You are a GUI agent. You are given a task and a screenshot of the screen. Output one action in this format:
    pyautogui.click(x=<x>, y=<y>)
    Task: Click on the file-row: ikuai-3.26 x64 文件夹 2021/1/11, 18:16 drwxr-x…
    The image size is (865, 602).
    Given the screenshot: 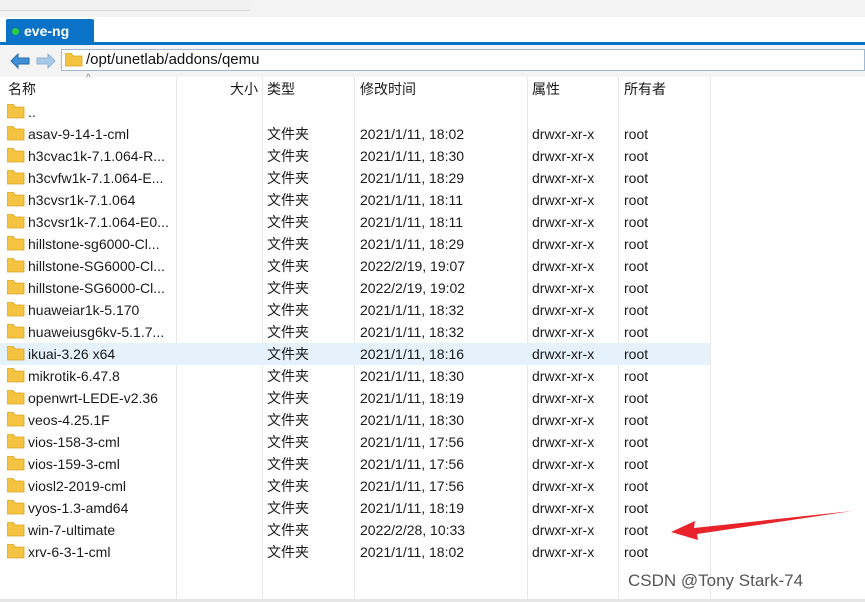 What is the action you would take?
    pyautogui.click(x=355, y=354)
    